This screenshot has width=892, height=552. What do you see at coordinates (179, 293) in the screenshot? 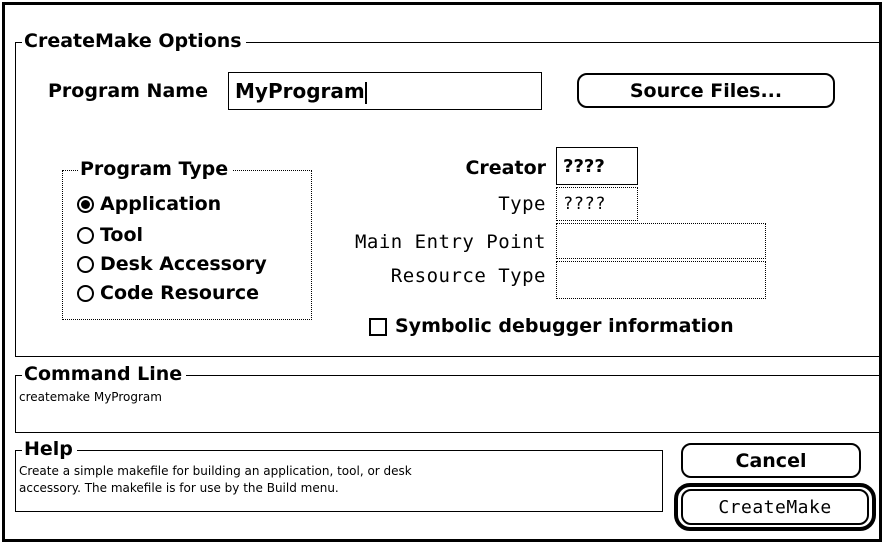
I see `radio-label-code-resource: Code Resource` at bounding box center [179, 293].